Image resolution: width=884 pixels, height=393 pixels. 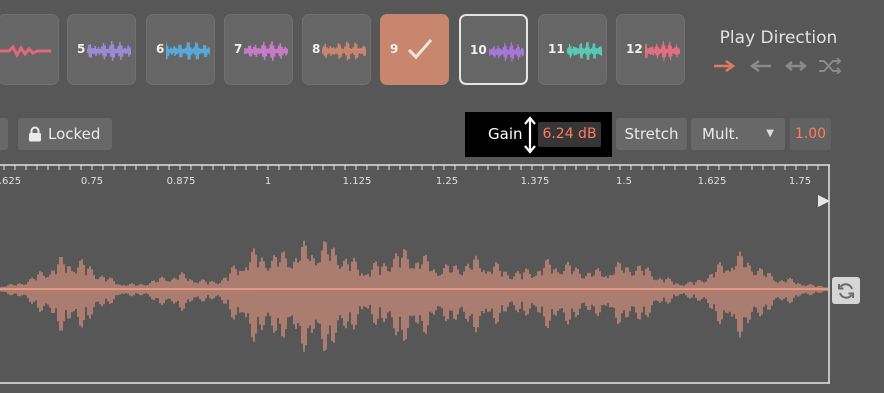 I want to click on locked-label: Locked, so click(x=74, y=134).